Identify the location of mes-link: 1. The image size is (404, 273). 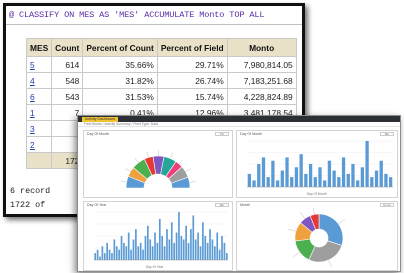
(32, 113).